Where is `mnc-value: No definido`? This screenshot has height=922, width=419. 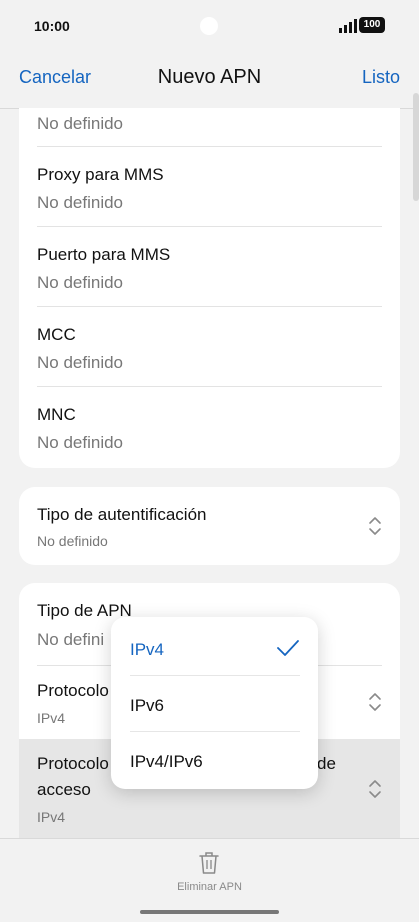
mnc-value: No definido is located at coordinates (80, 442).